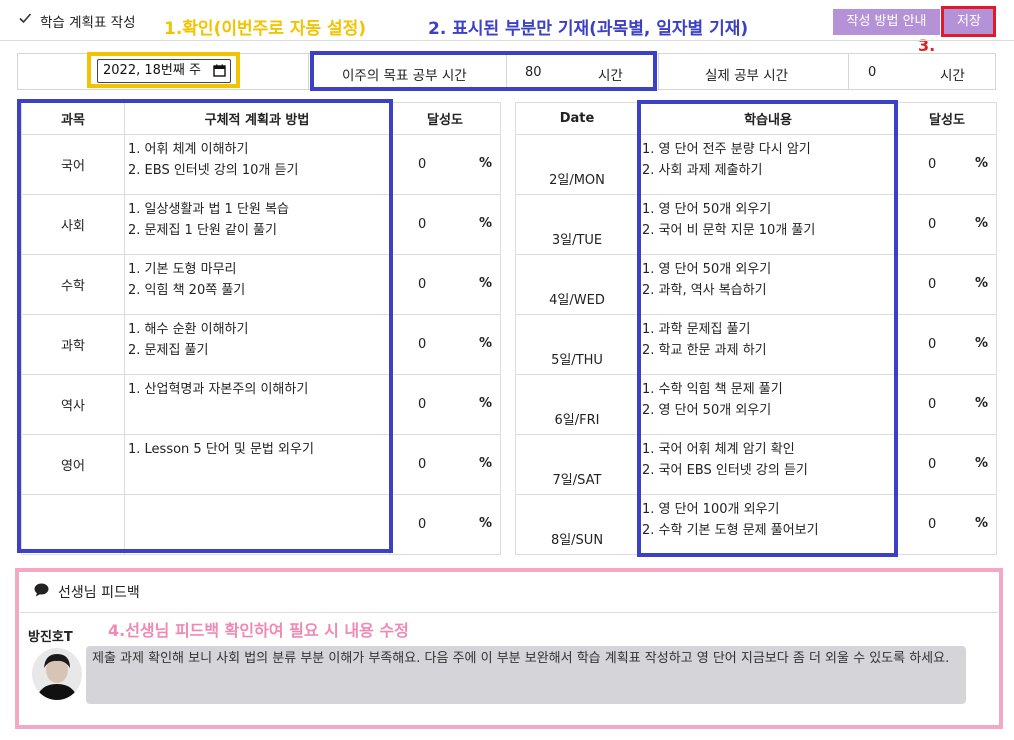 The height and width of the screenshot is (740, 1014). I want to click on actual-hours-label: 실제 공부 시간, so click(747, 76).